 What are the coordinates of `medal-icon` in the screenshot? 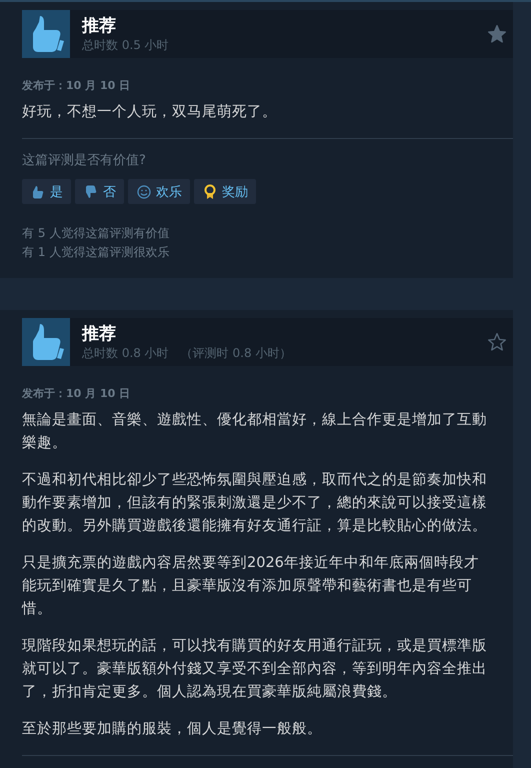 It's located at (210, 192).